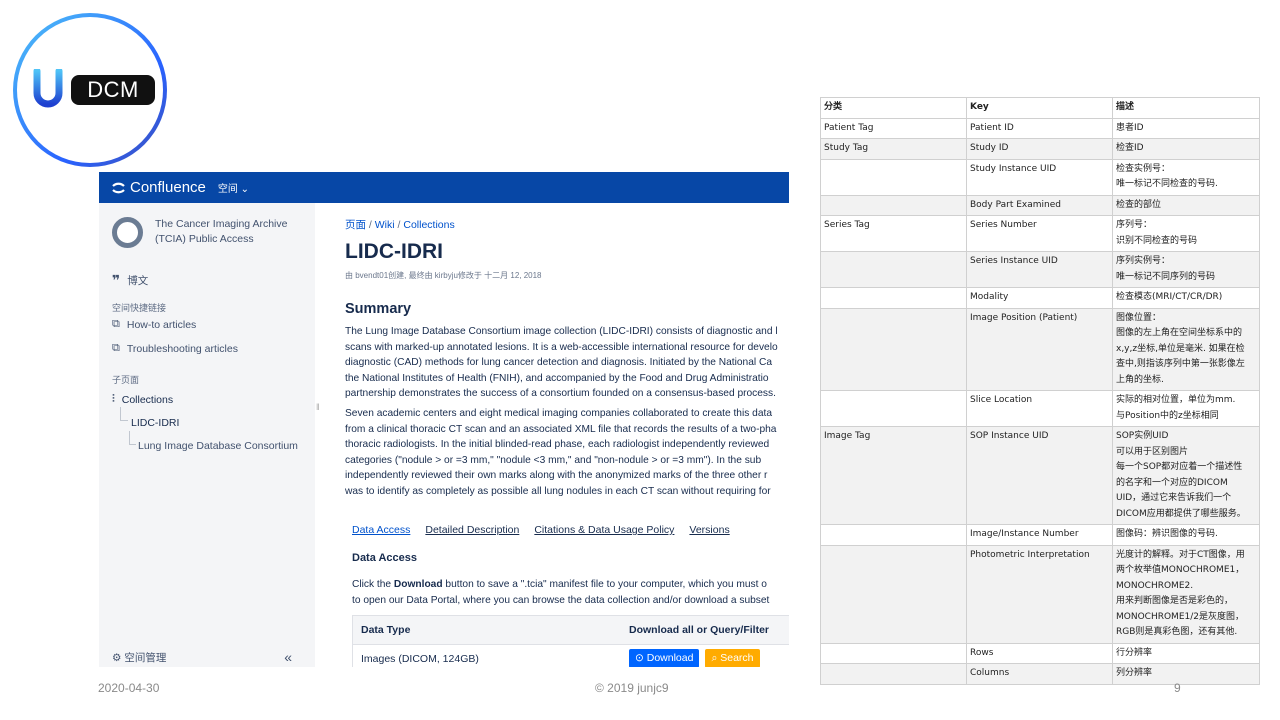 This screenshot has height=720, width=1280. Describe the element at coordinates (1179, 333) in the screenshot. I see `description-line: 图像的左上角在空间坐标系中的` at that location.